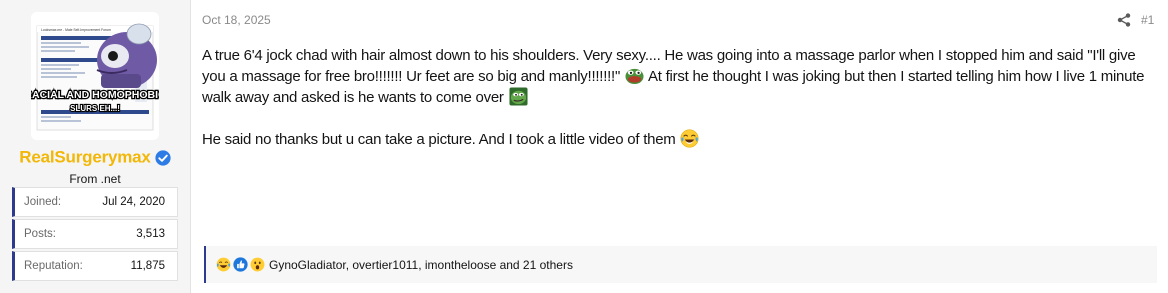 This screenshot has width=1168, height=293. Describe the element at coordinates (223, 264) in the screenshot. I see `crying-laughing-icon` at that location.